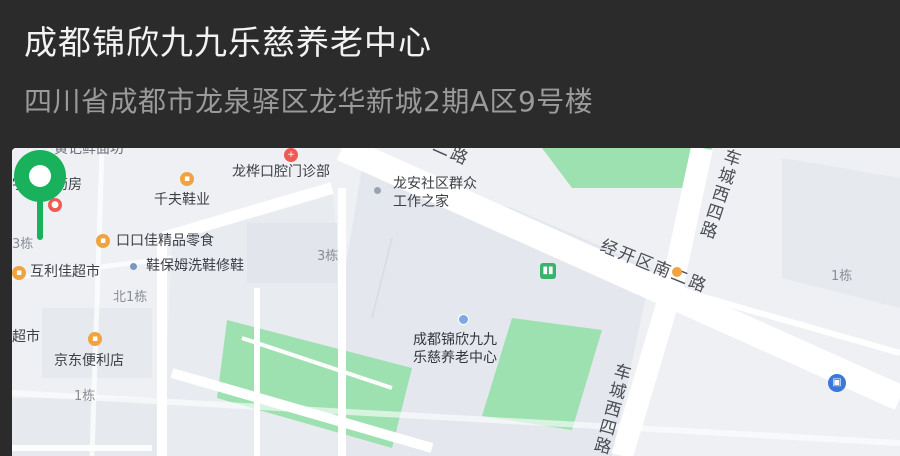 The height and width of the screenshot is (456, 900). I want to click on supermarket-icon: ▪, so click(19, 273).